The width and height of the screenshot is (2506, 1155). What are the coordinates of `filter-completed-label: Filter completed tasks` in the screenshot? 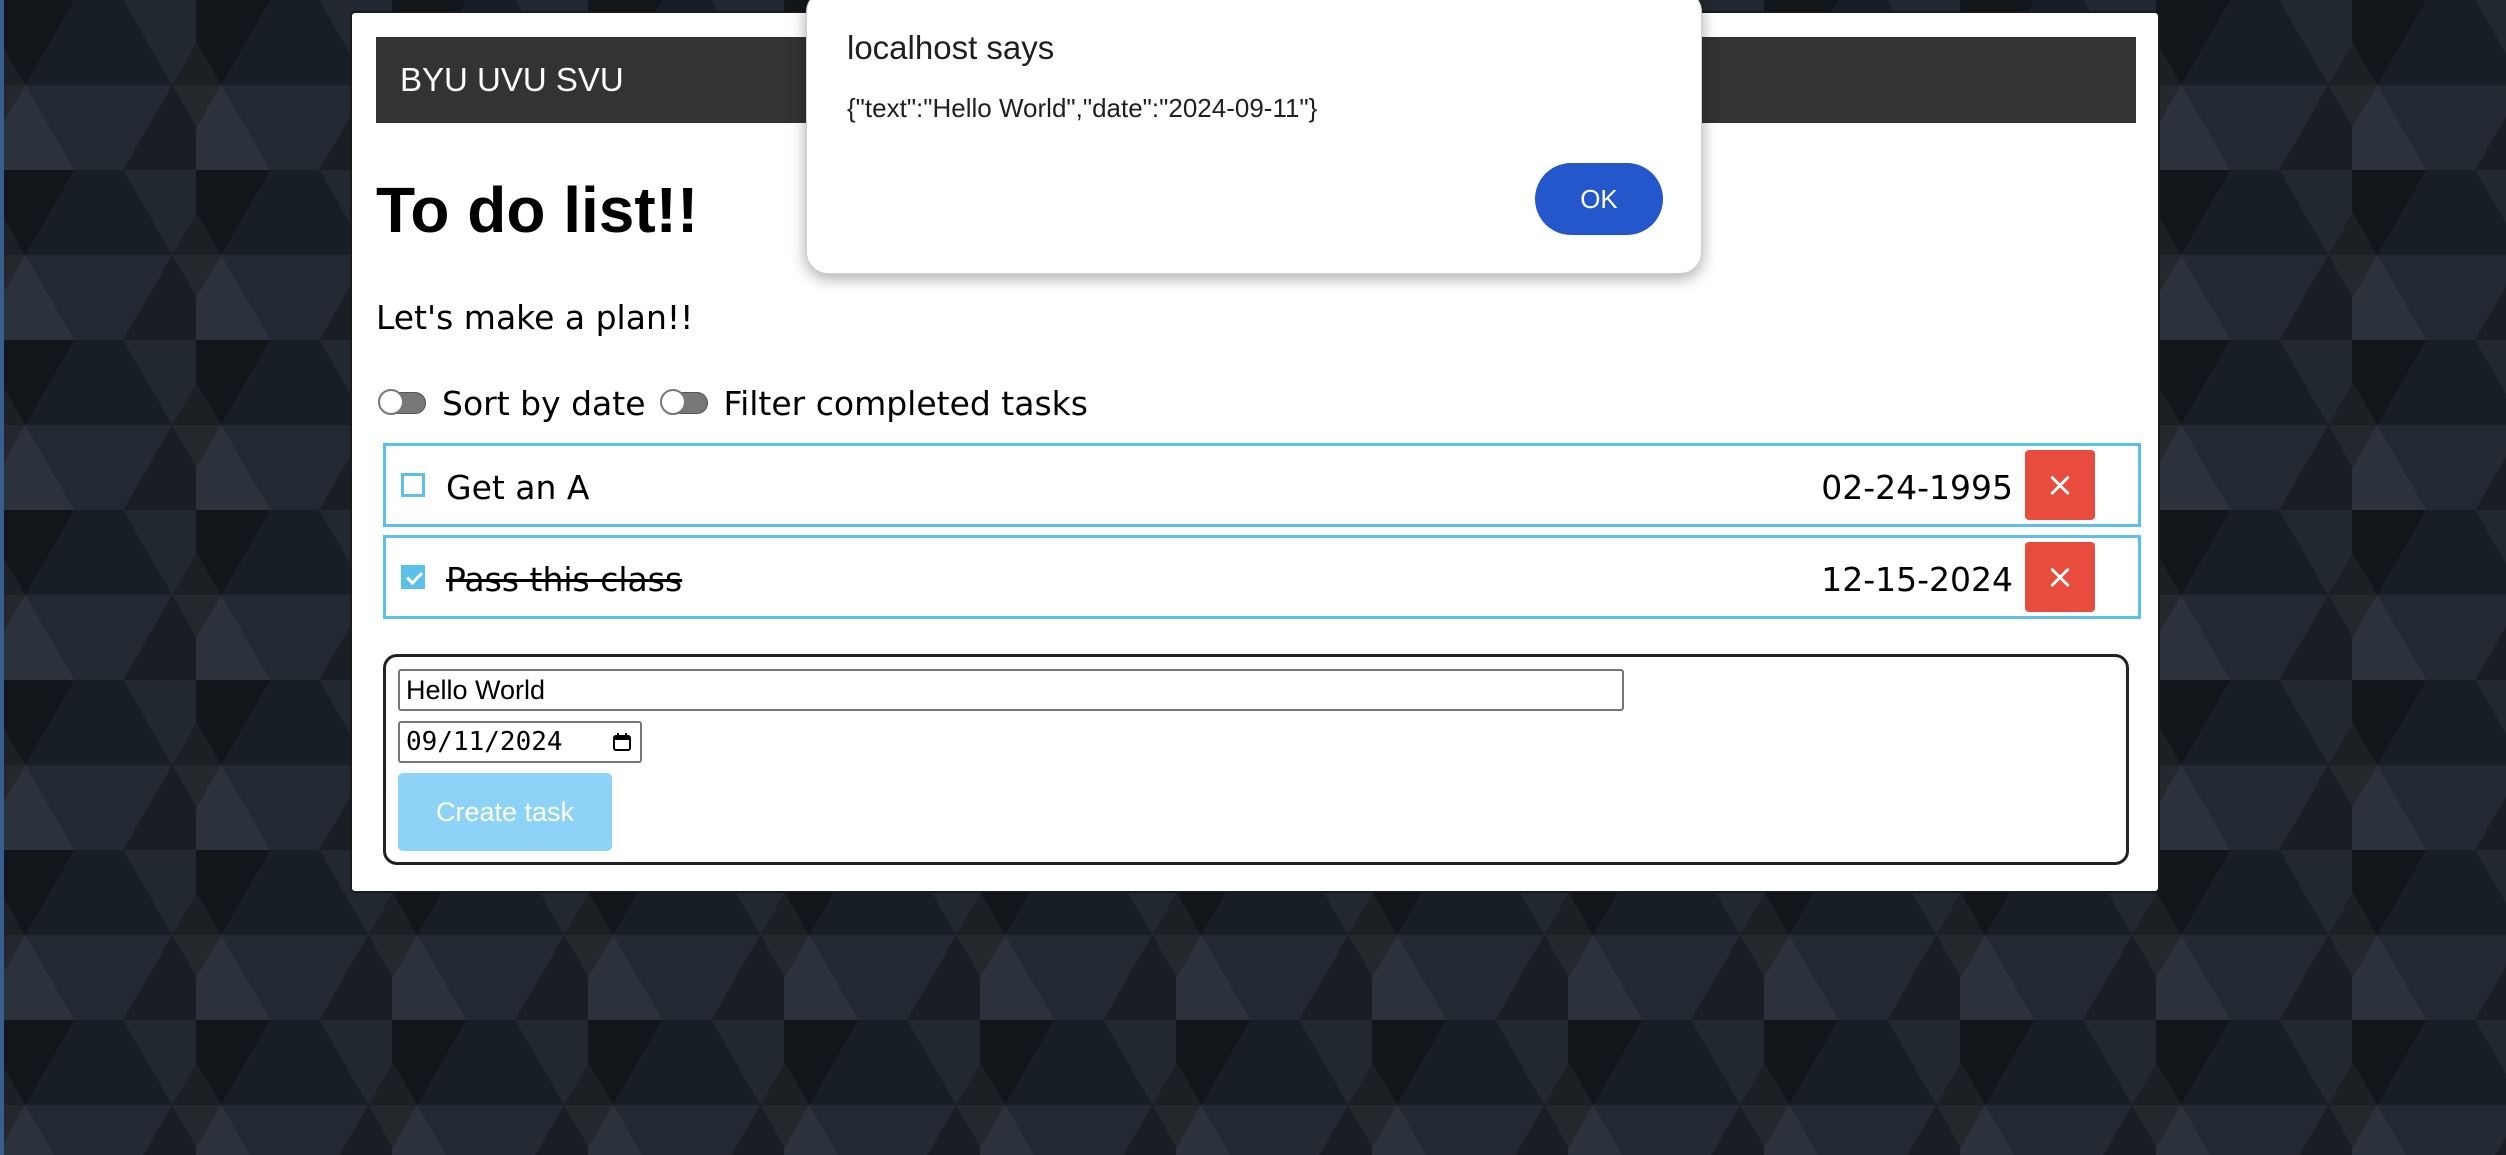 It's located at (905, 403).